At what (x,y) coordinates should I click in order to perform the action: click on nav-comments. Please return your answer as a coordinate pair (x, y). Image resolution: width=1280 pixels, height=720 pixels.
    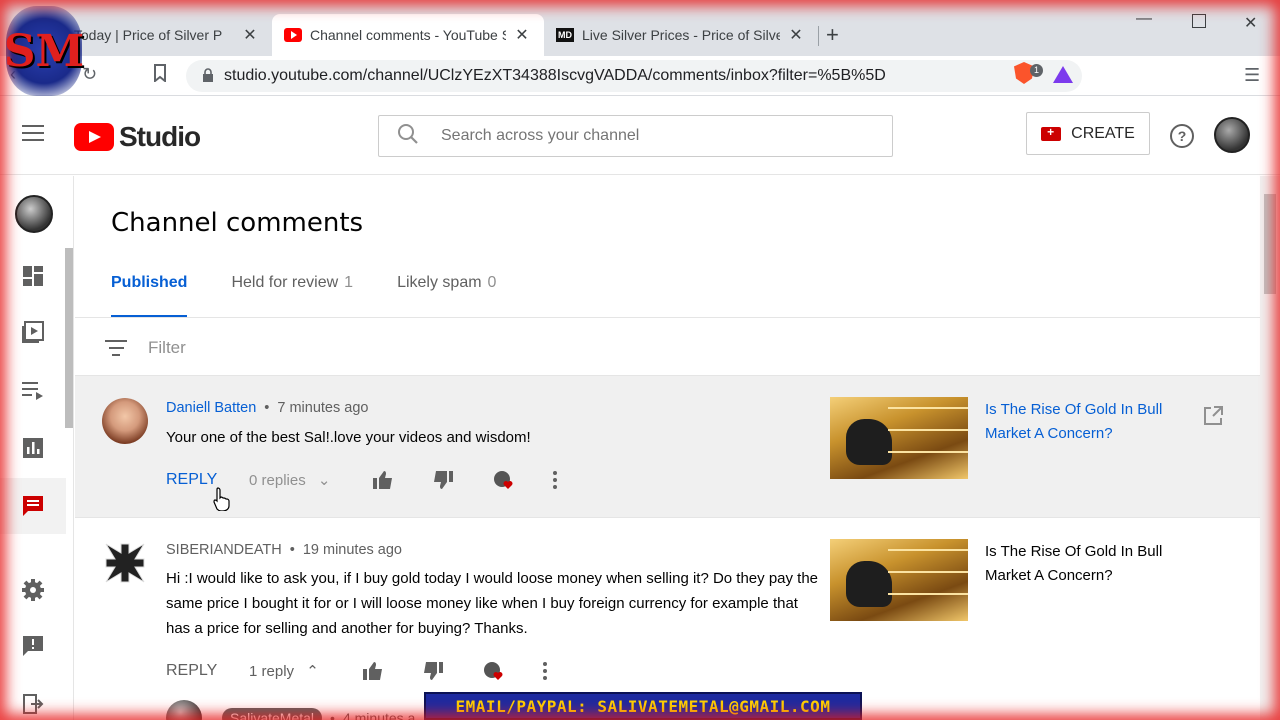
    Looking at the image, I should click on (33, 506).